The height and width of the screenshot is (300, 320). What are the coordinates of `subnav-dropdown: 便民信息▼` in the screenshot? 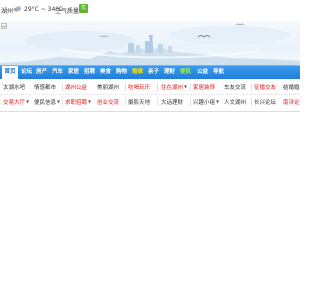 It's located at (47, 102).